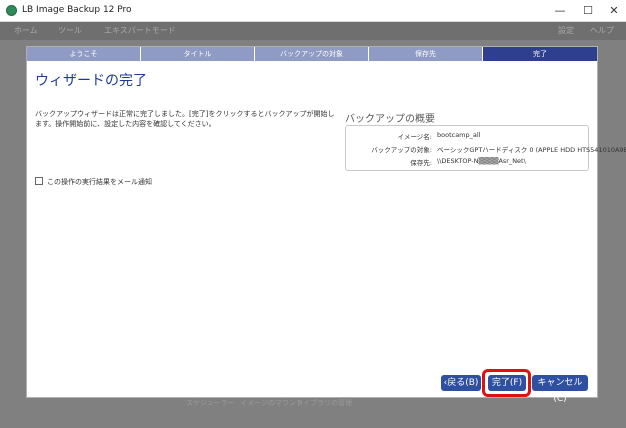 This screenshot has width=626, height=428. What do you see at coordinates (566, 30) in the screenshot?
I see `bg-menu-settings: 設定` at bounding box center [566, 30].